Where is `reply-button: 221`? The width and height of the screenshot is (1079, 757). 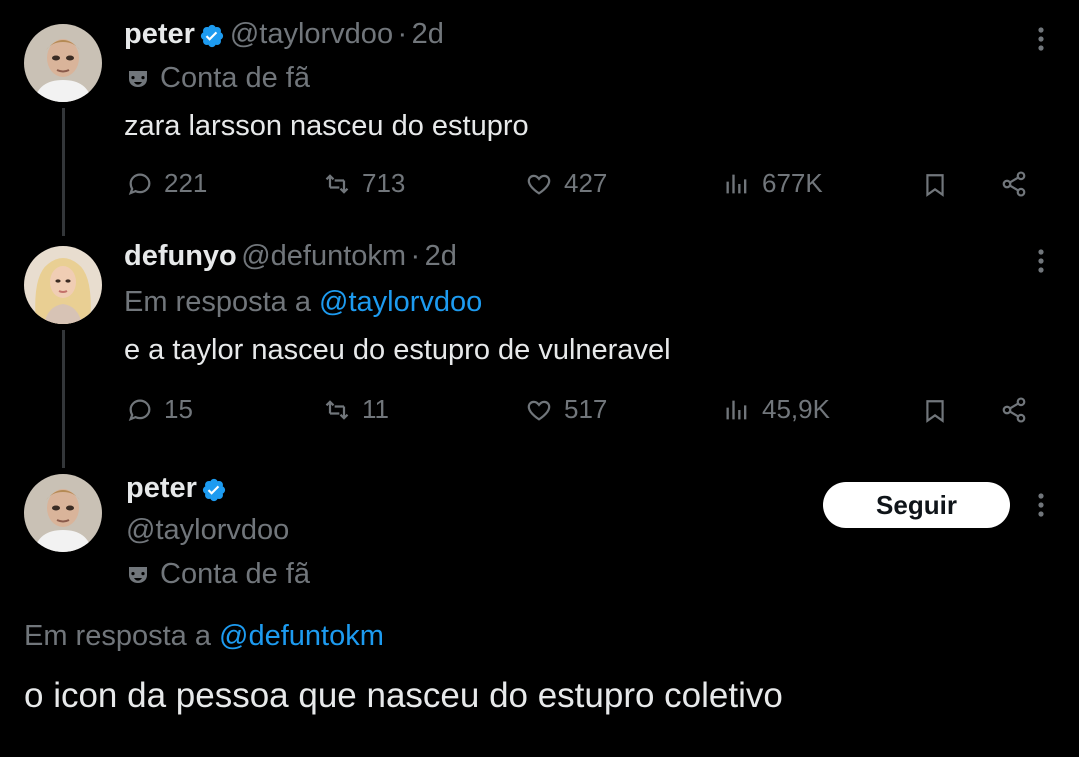
reply-button: 221 is located at coordinates (166, 183).